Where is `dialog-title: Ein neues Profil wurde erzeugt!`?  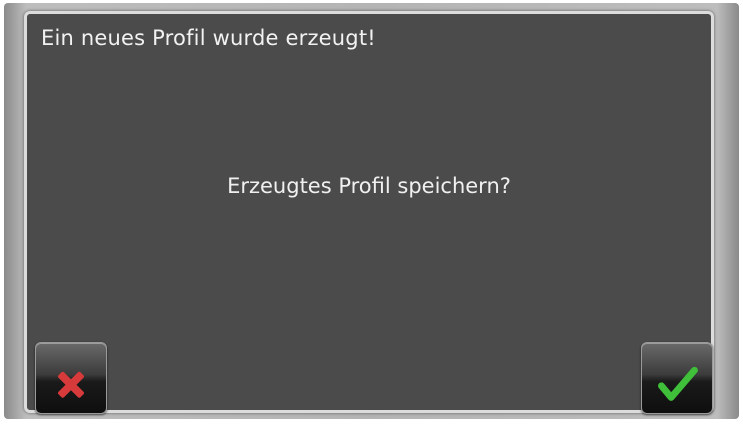 dialog-title: Ein neues Profil wurde erzeugt! is located at coordinates (208, 38).